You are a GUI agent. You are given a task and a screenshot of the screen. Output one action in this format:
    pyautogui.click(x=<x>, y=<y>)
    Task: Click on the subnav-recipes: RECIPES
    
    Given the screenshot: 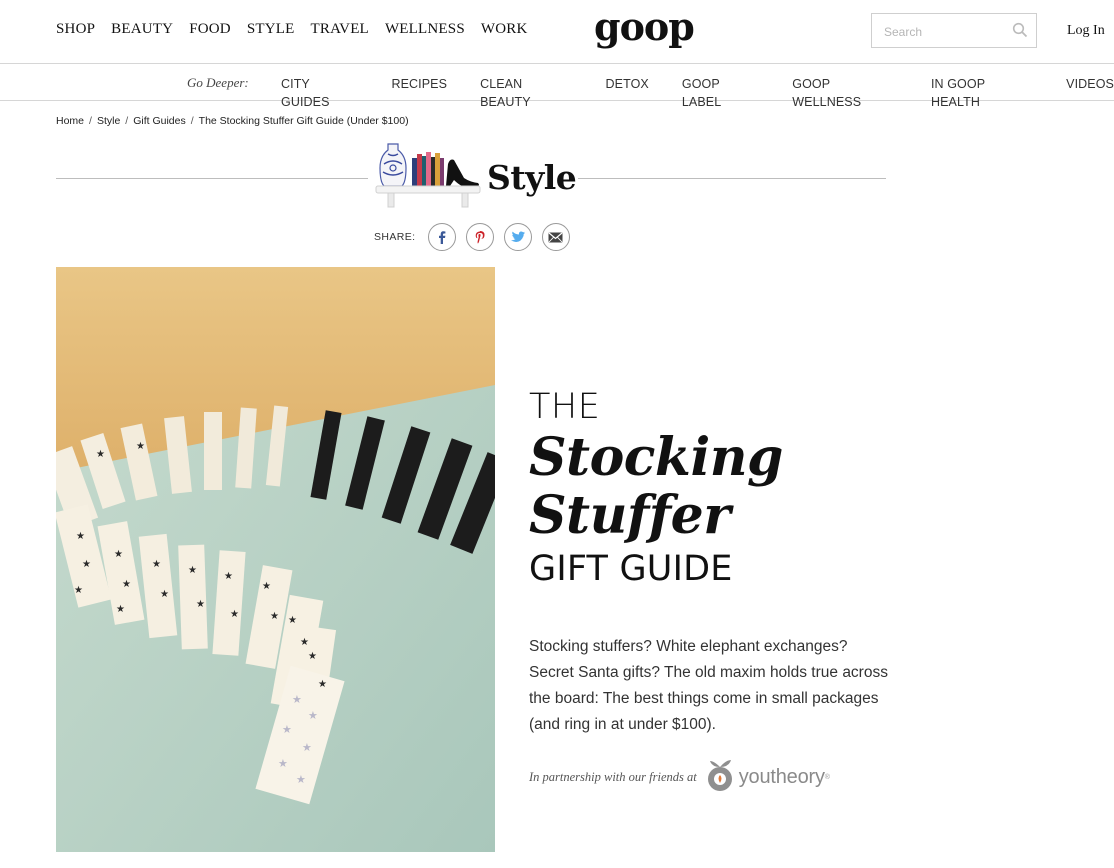 What is the action you would take?
    pyautogui.click(x=419, y=84)
    